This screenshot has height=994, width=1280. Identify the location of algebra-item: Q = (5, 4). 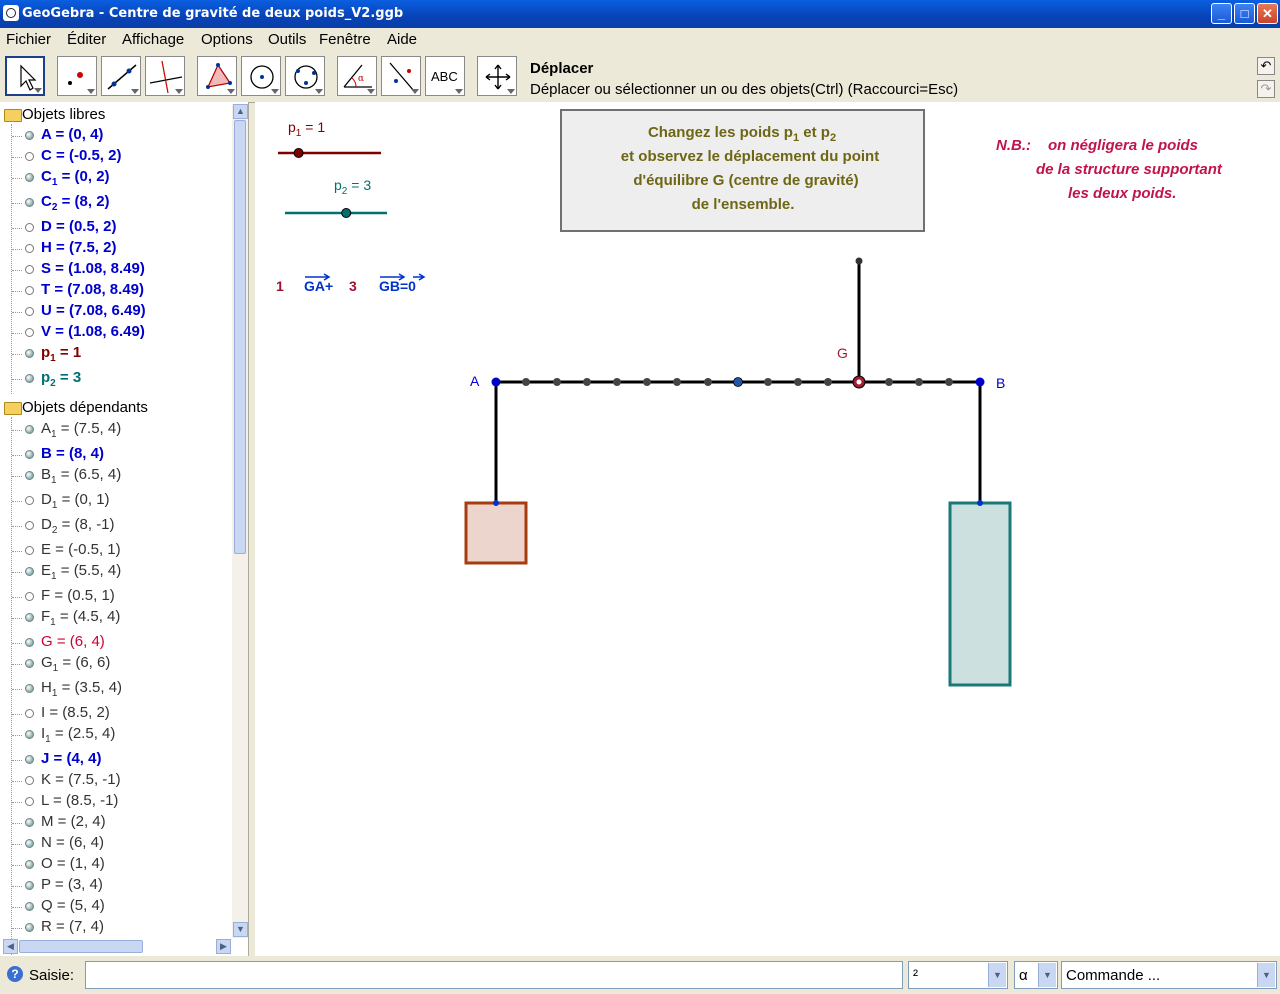
(122, 907).